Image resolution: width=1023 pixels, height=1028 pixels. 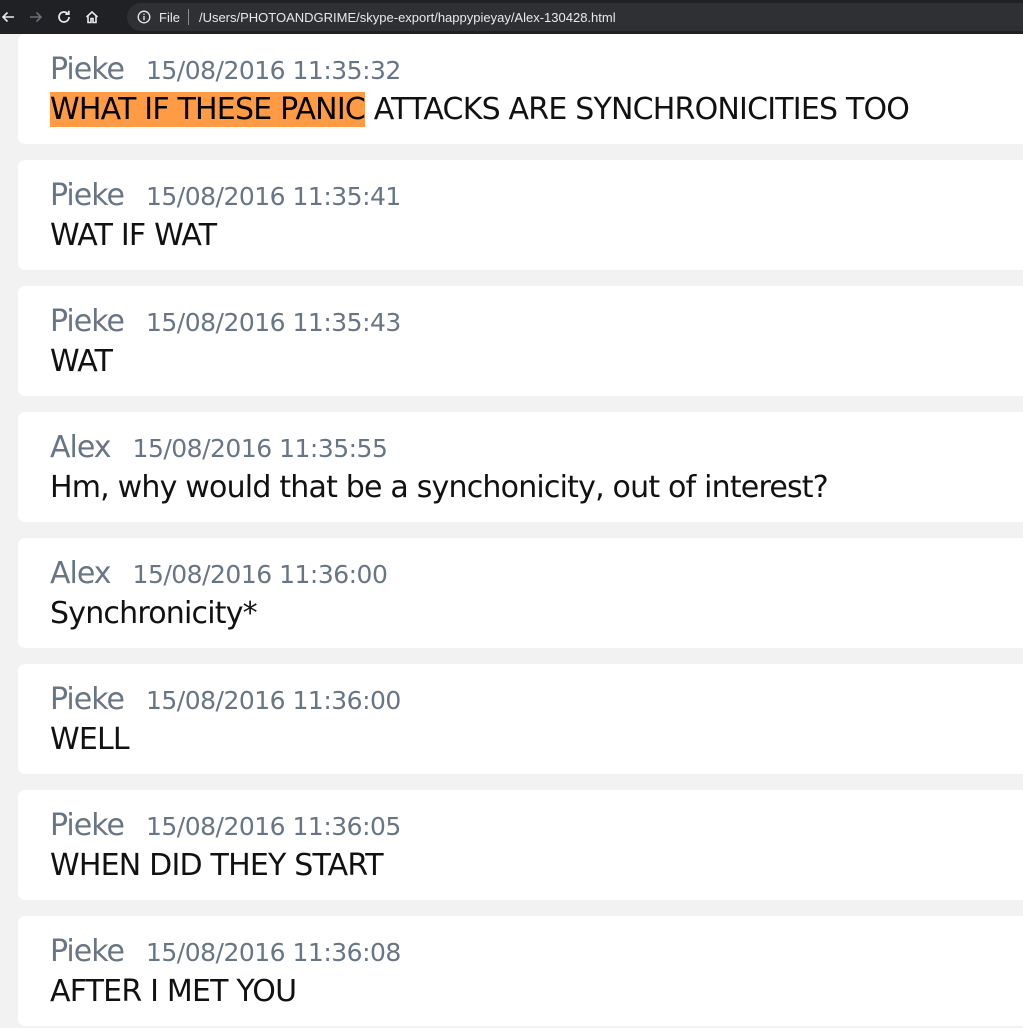 I want to click on message-text: AFTER I MET YOU, so click(x=173, y=991).